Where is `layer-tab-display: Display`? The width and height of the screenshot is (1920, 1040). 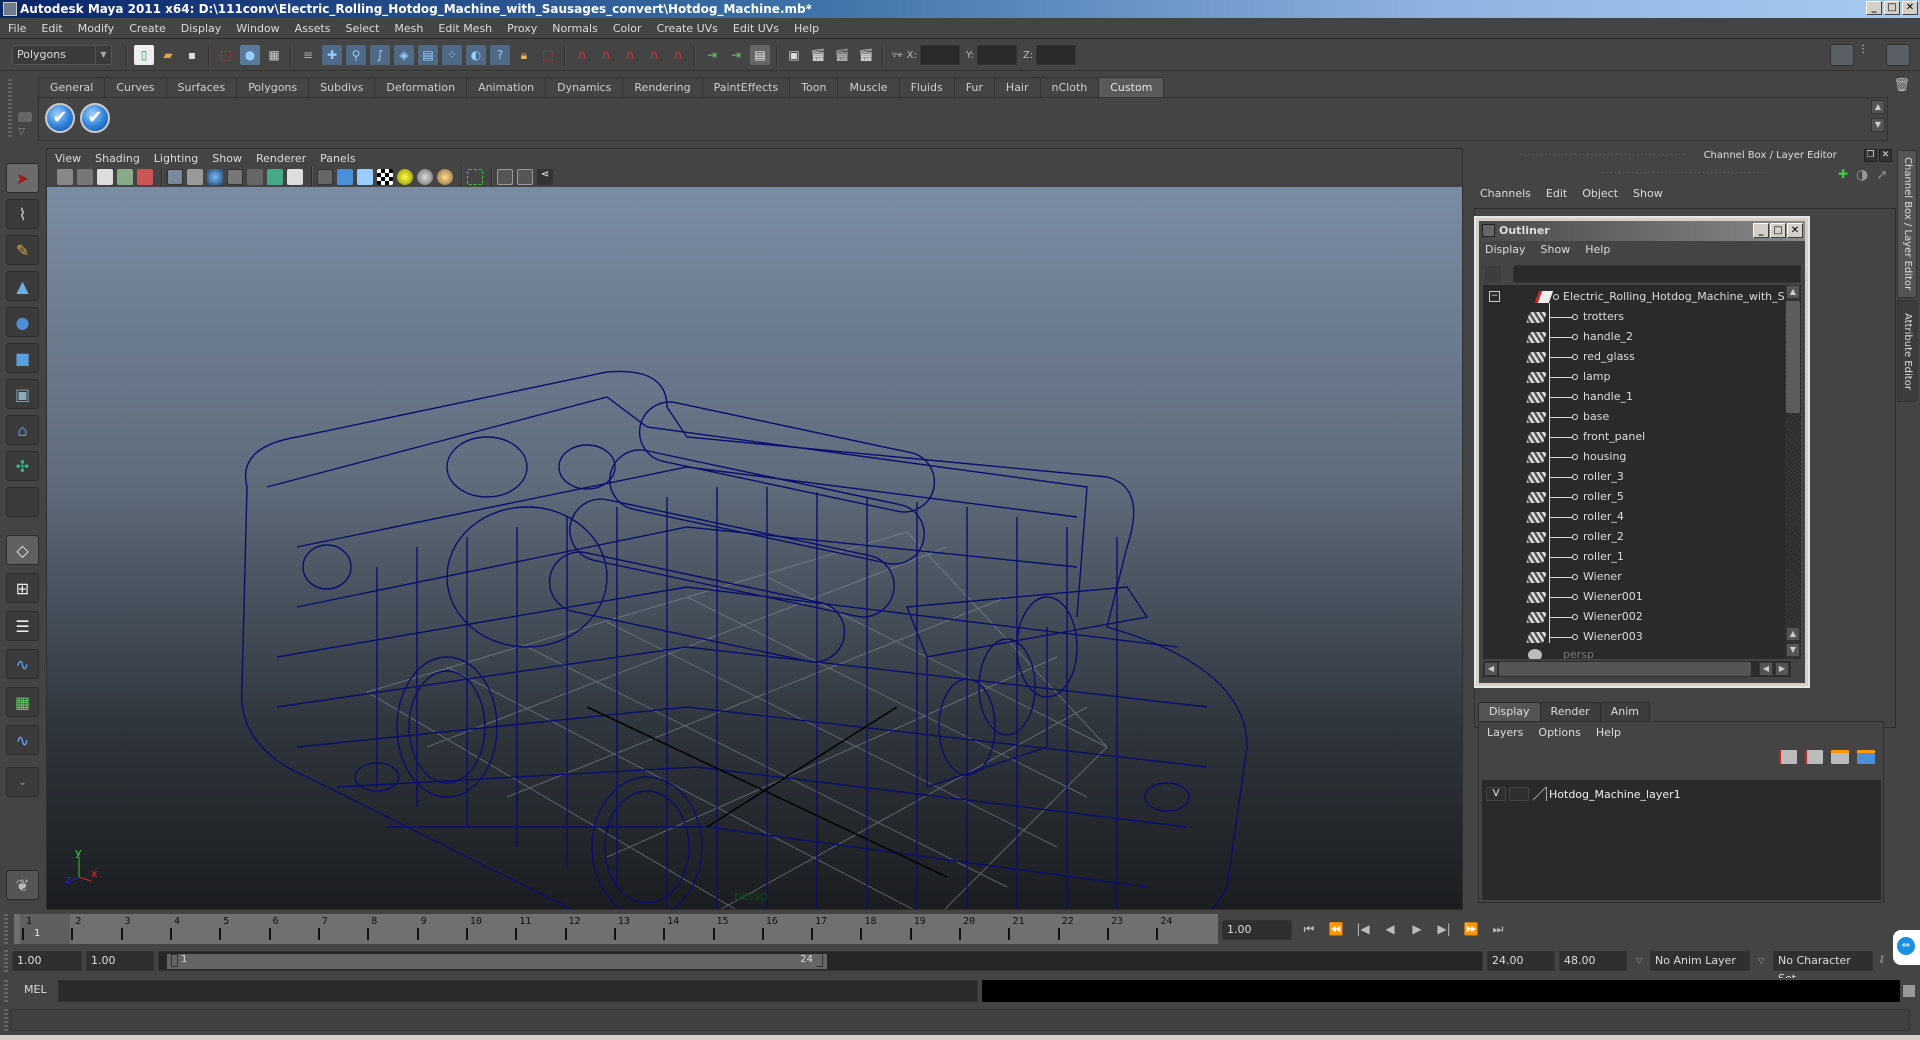 layer-tab-display: Display is located at coordinates (1509, 711).